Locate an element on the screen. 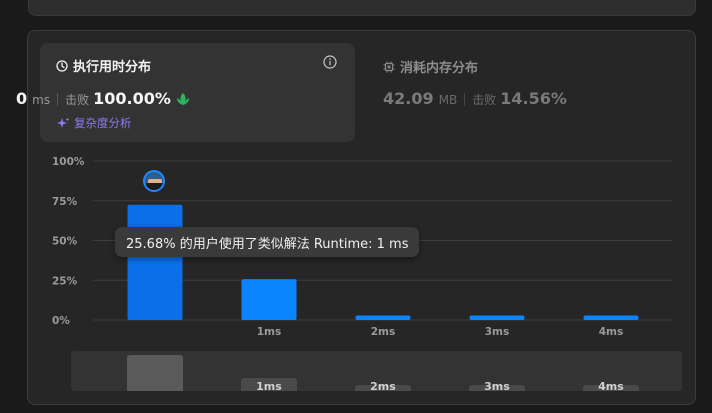 The image size is (712, 413). scrubber-bar is located at coordinates (155, 372).